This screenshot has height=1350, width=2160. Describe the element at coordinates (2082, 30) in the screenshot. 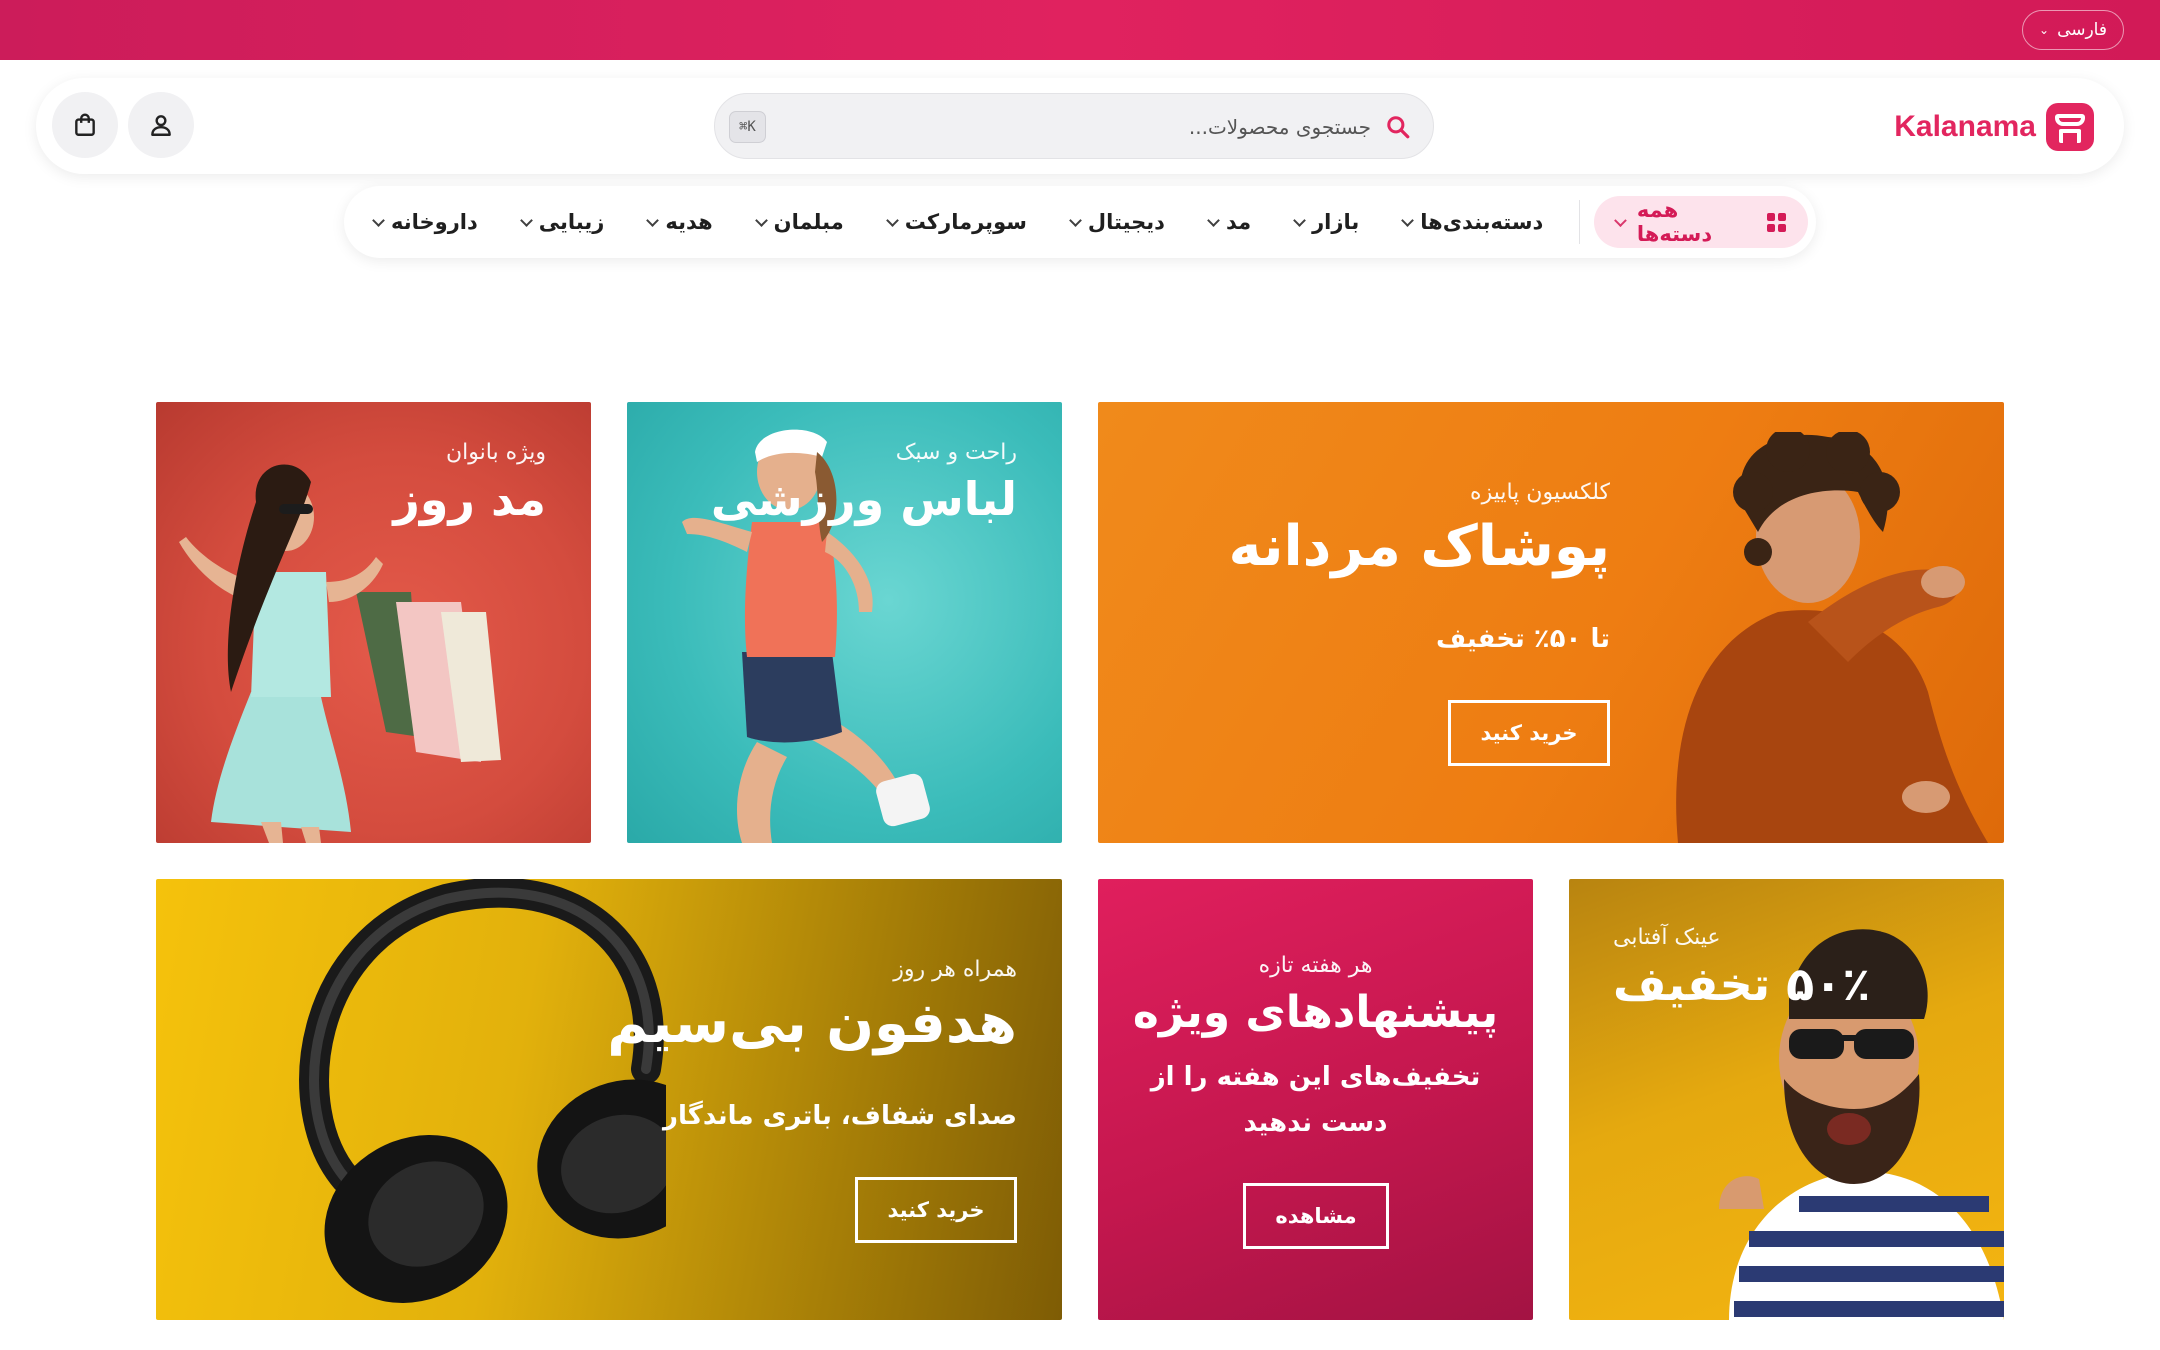

I see `language-label: فارسی` at that location.